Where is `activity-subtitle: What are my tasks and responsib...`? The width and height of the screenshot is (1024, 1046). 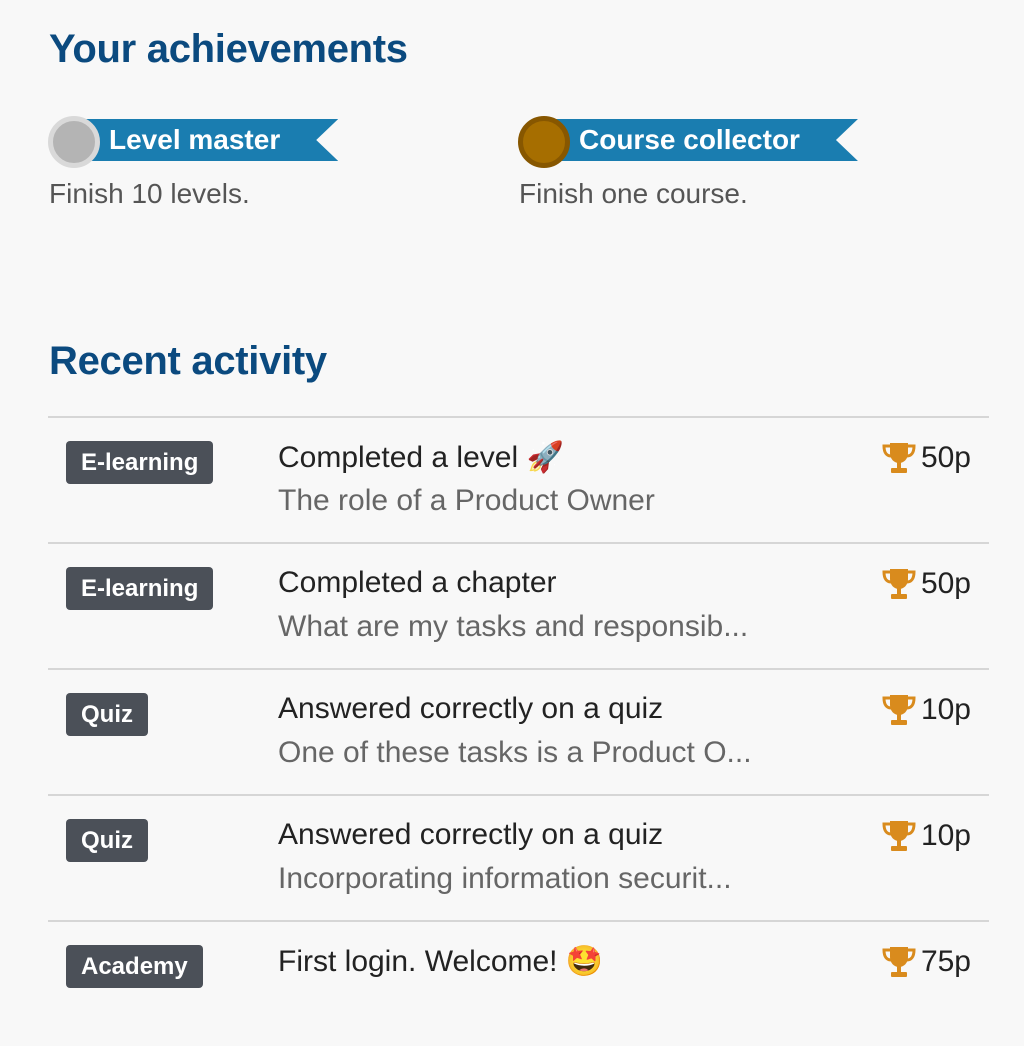
activity-subtitle: What are my tasks and responsib... is located at coordinates (513, 626).